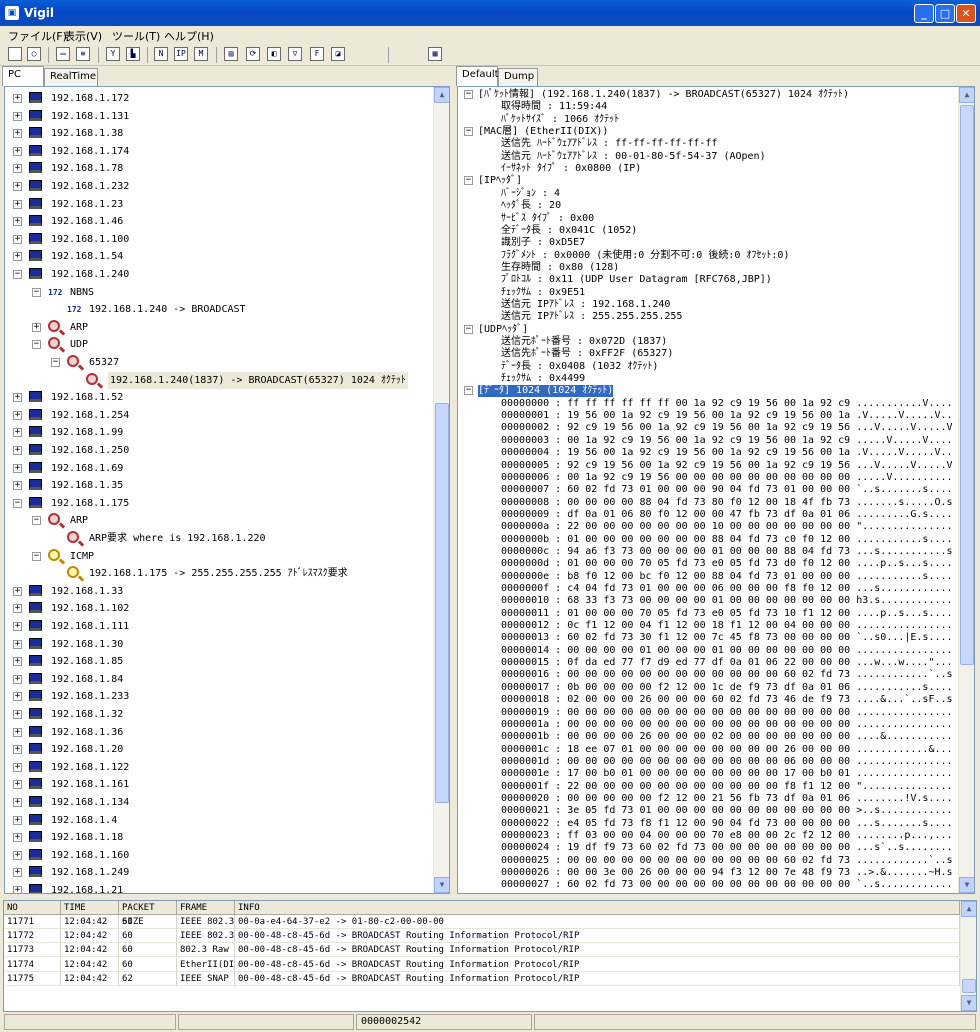  Describe the element at coordinates (477, 76) in the screenshot. I see `tab-default: Default` at that location.